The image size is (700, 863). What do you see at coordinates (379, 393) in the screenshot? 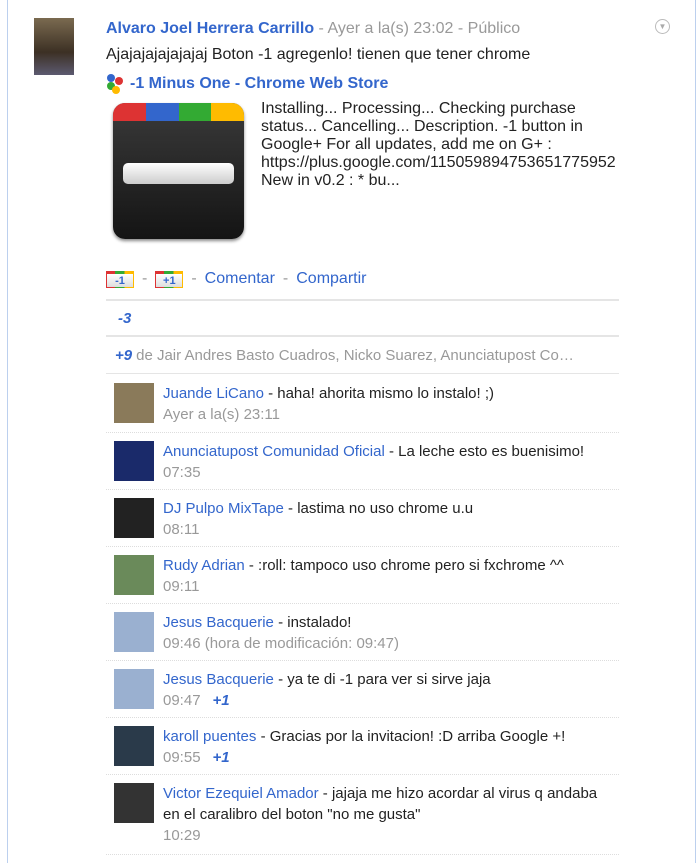
I see `comment-text: - haha! ahorita mismo lo instalo! ;)` at bounding box center [379, 393].